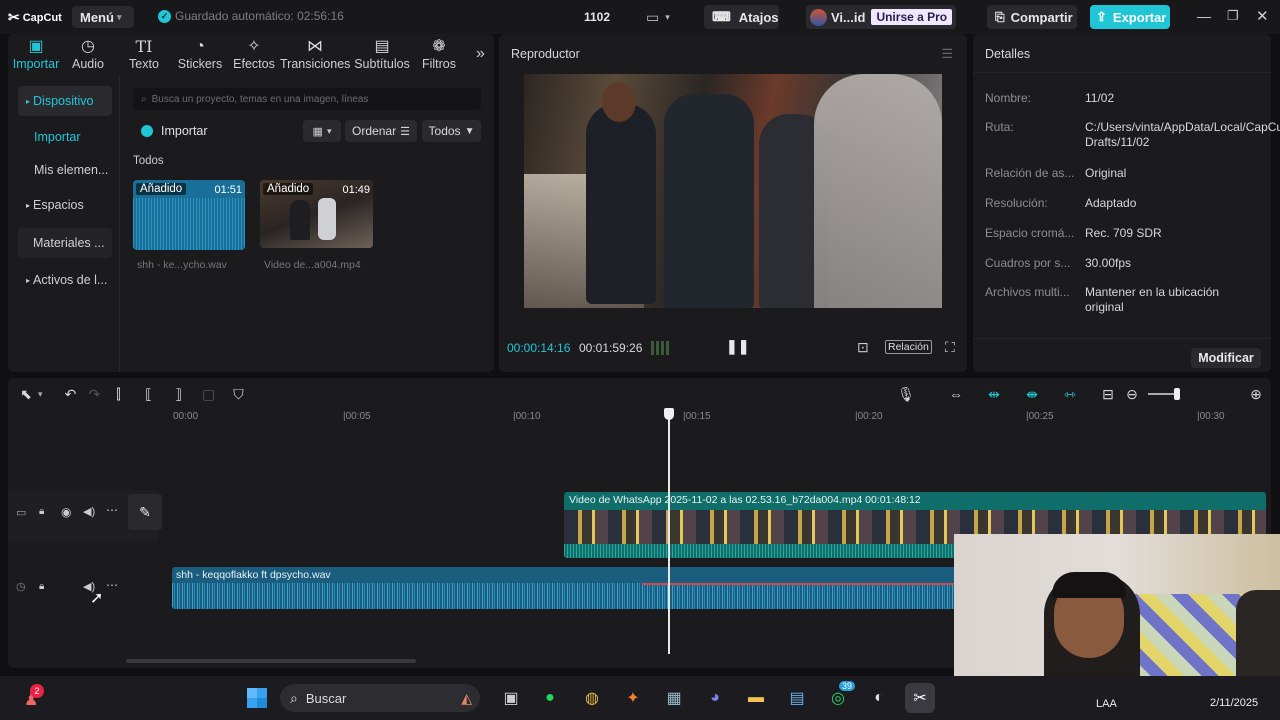  Describe the element at coordinates (32, 697) in the screenshot. I see `notification-widget: ♟ 2` at that location.